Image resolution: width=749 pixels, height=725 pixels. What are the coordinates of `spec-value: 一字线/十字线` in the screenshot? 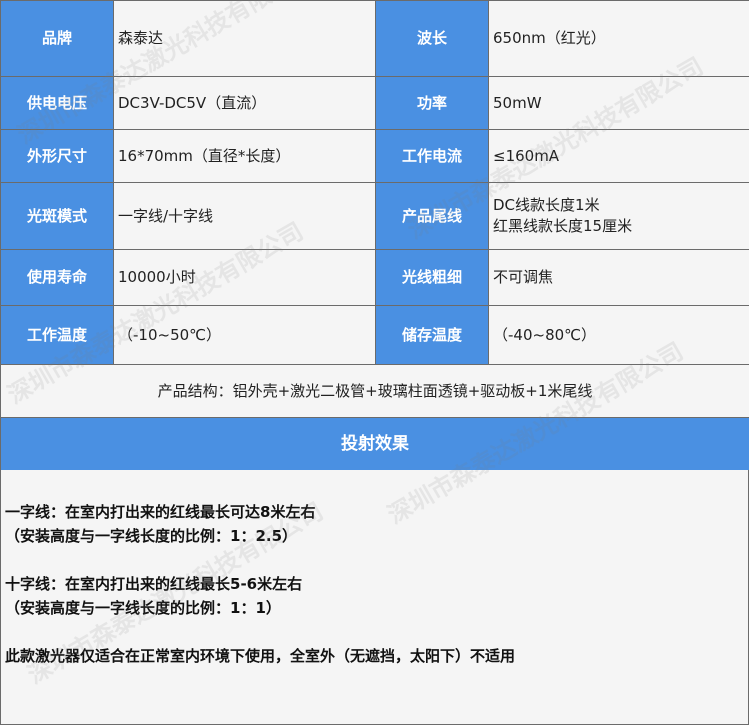 It's located at (244, 216).